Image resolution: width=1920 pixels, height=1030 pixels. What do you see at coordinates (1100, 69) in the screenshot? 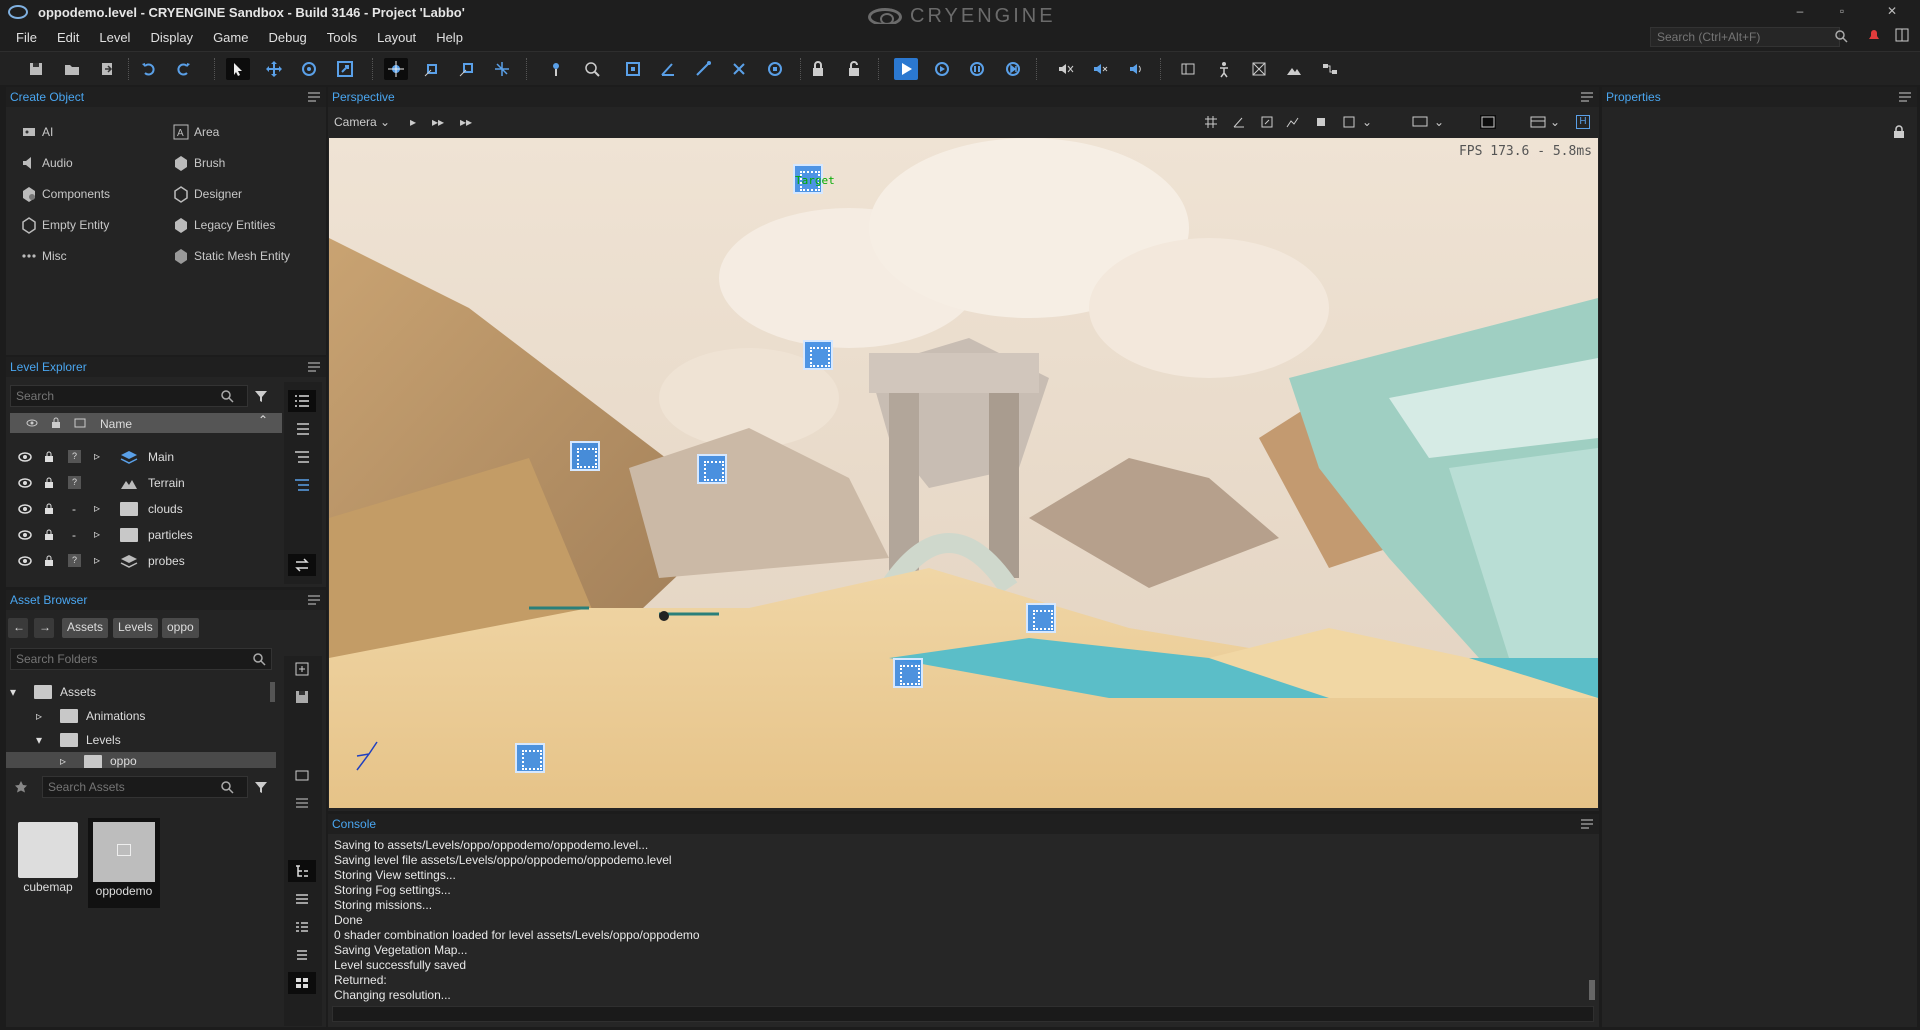
I see `sound-off-icon` at bounding box center [1100, 69].